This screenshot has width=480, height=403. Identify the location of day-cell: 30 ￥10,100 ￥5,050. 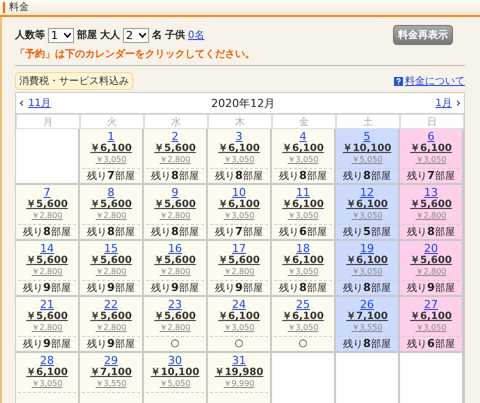
(176, 378).